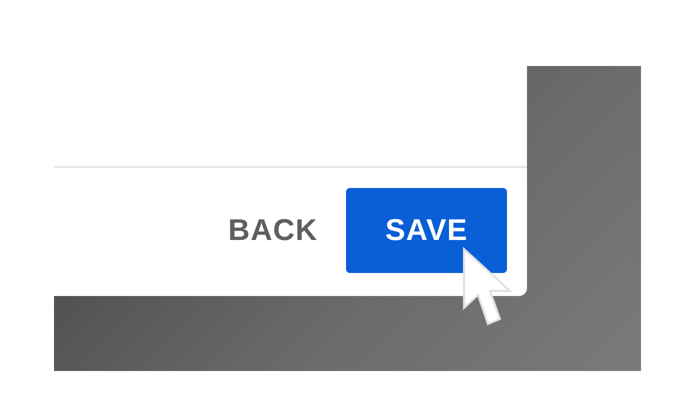 Image resolution: width=676 pixels, height=408 pixels. I want to click on save-button: SAVE, so click(426, 230).